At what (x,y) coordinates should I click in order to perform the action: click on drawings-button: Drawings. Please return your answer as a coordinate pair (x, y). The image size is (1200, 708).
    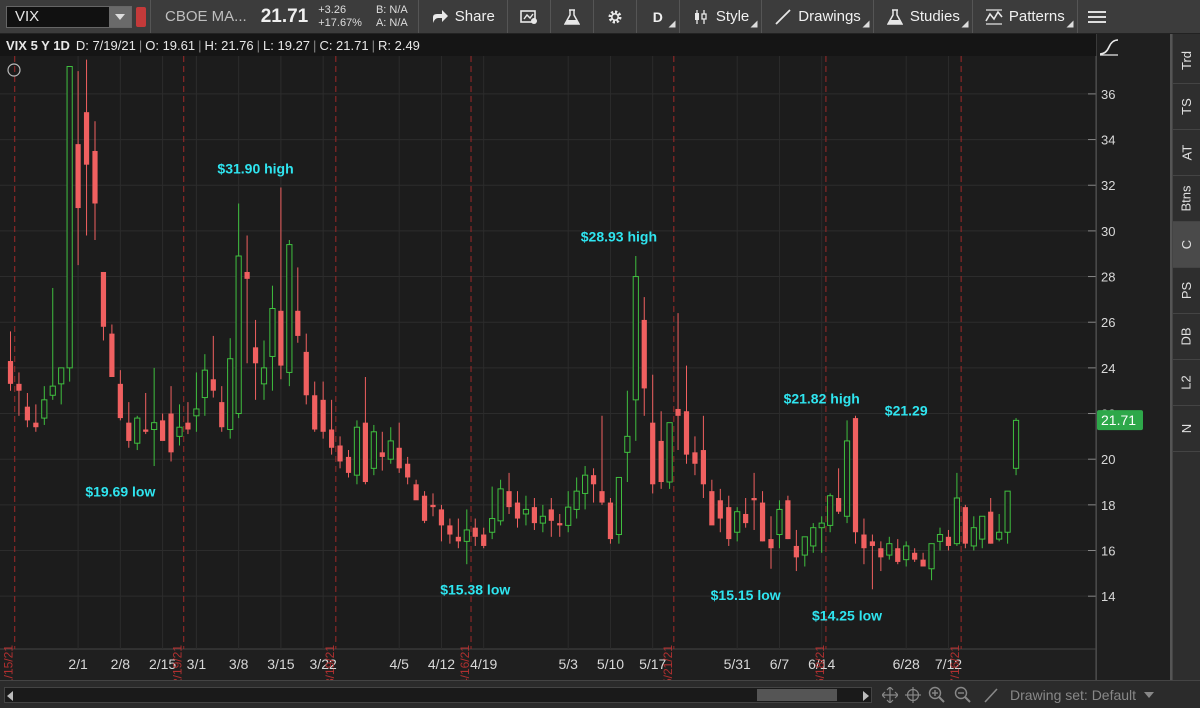
    Looking at the image, I should click on (818, 16).